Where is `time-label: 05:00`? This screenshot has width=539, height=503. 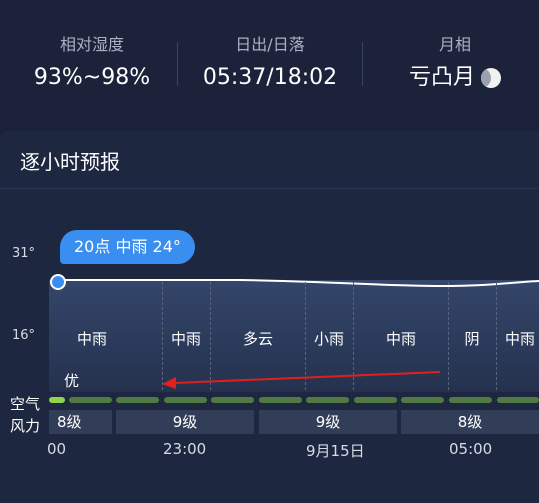
time-label: 05:00 is located at coordinates (471, 449).